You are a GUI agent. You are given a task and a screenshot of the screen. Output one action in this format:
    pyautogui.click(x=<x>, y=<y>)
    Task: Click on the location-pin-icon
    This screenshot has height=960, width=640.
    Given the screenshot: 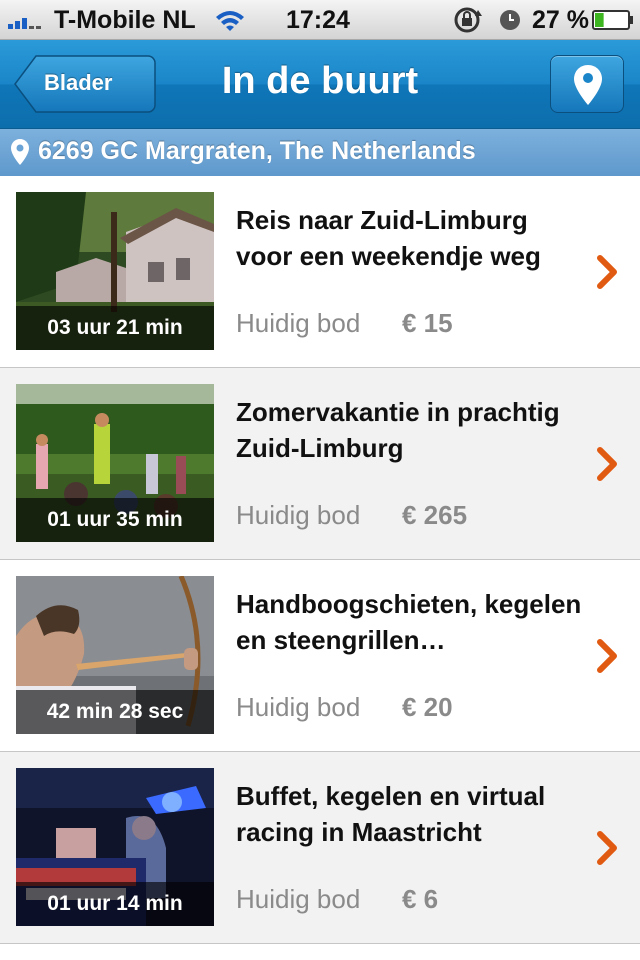 What is the action you would take?
    pyautogui.click(x=20, y=152)
    